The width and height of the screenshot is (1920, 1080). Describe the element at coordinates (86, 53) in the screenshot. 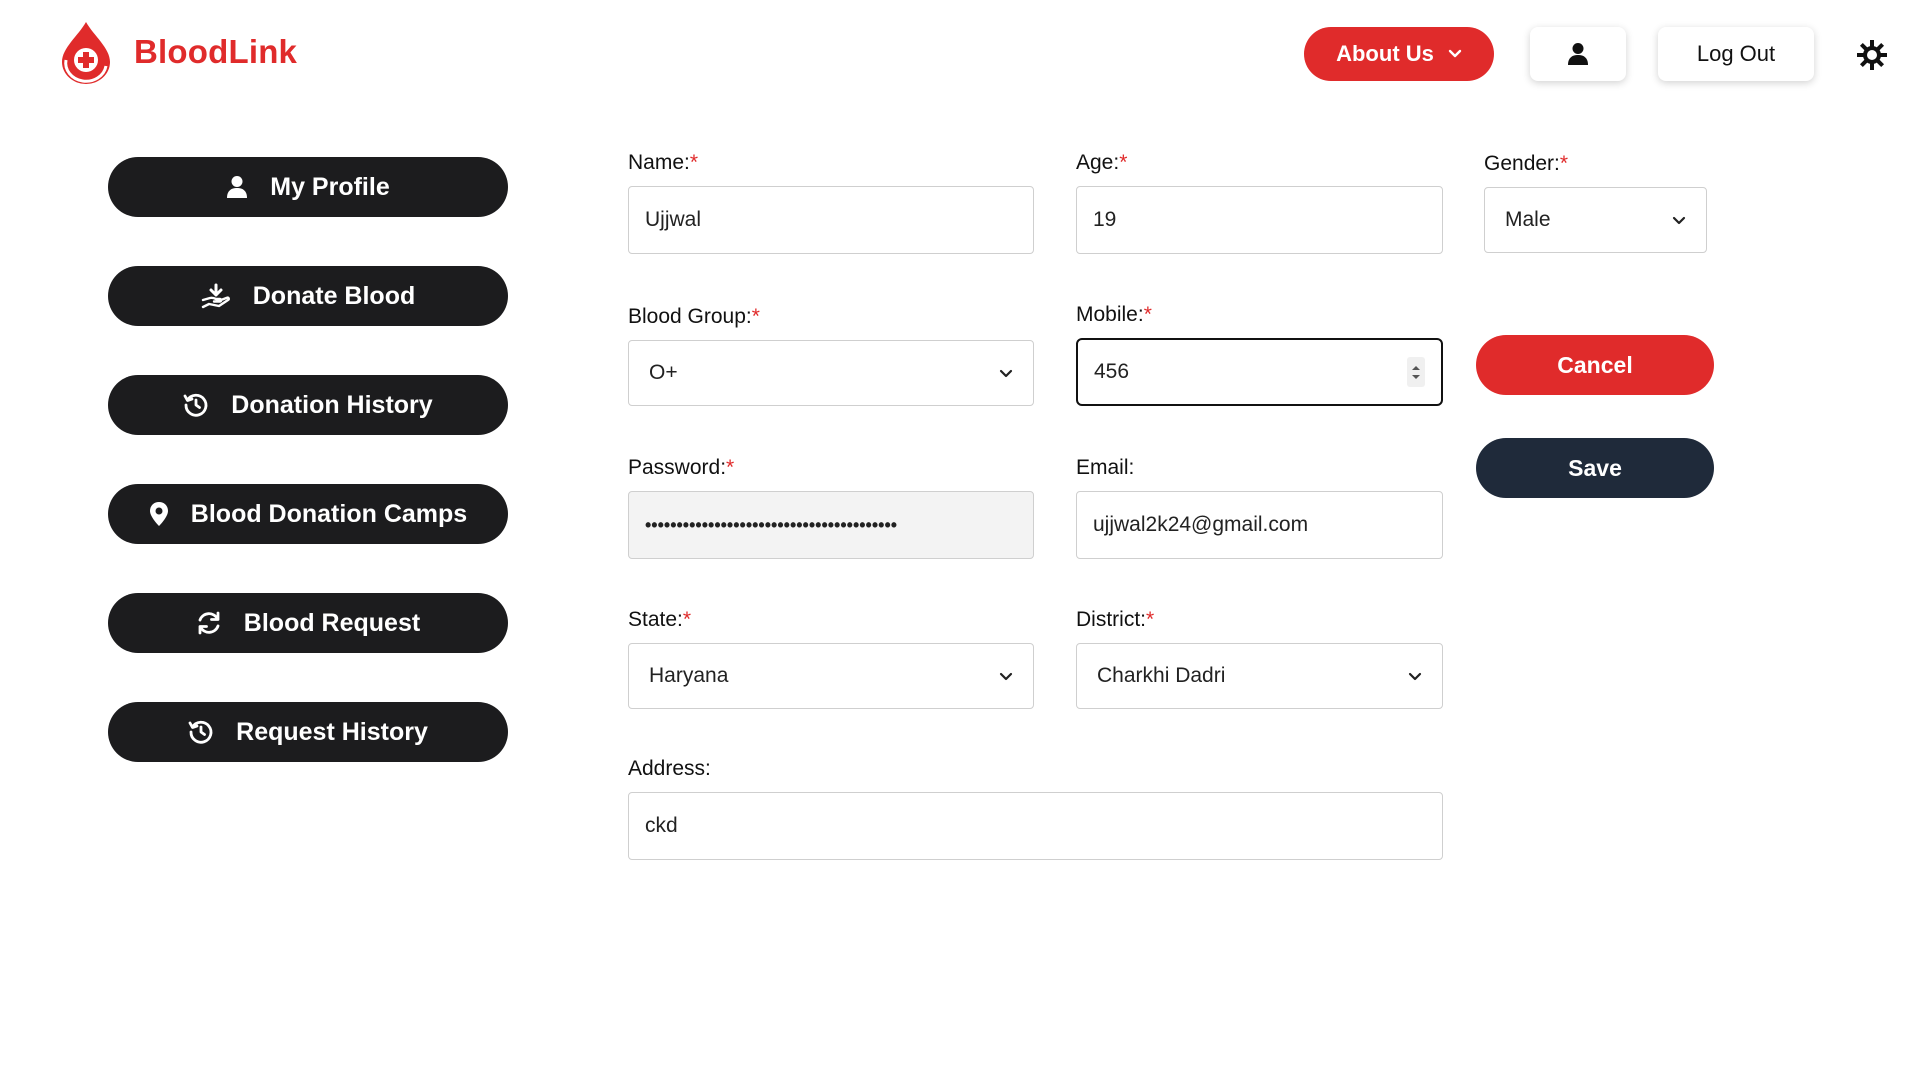

I see `blood-drop-logo-icon` at that location.